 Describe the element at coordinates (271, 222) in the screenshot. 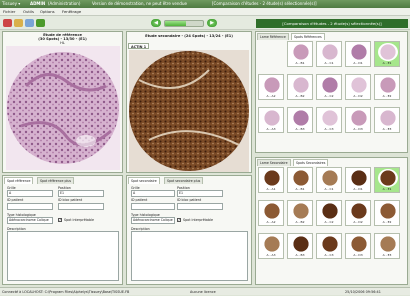

I see `spot-thumbnail-label: A - A2` at that location.